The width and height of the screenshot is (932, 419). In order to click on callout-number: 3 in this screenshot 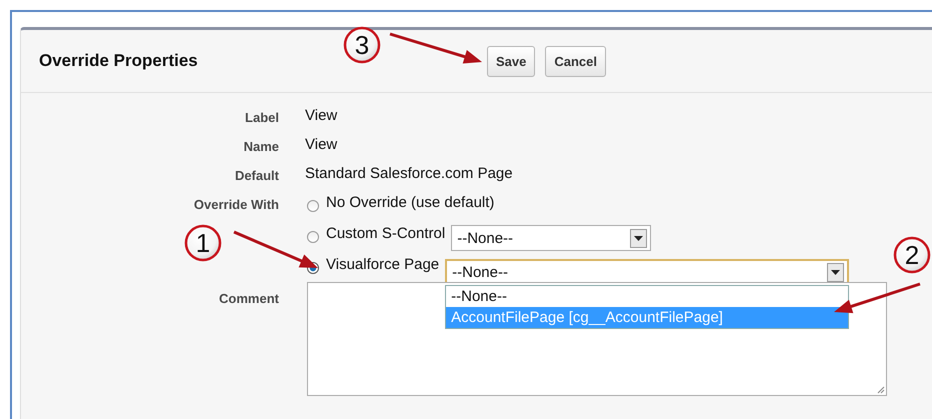, I will do `click(362, 45)`.